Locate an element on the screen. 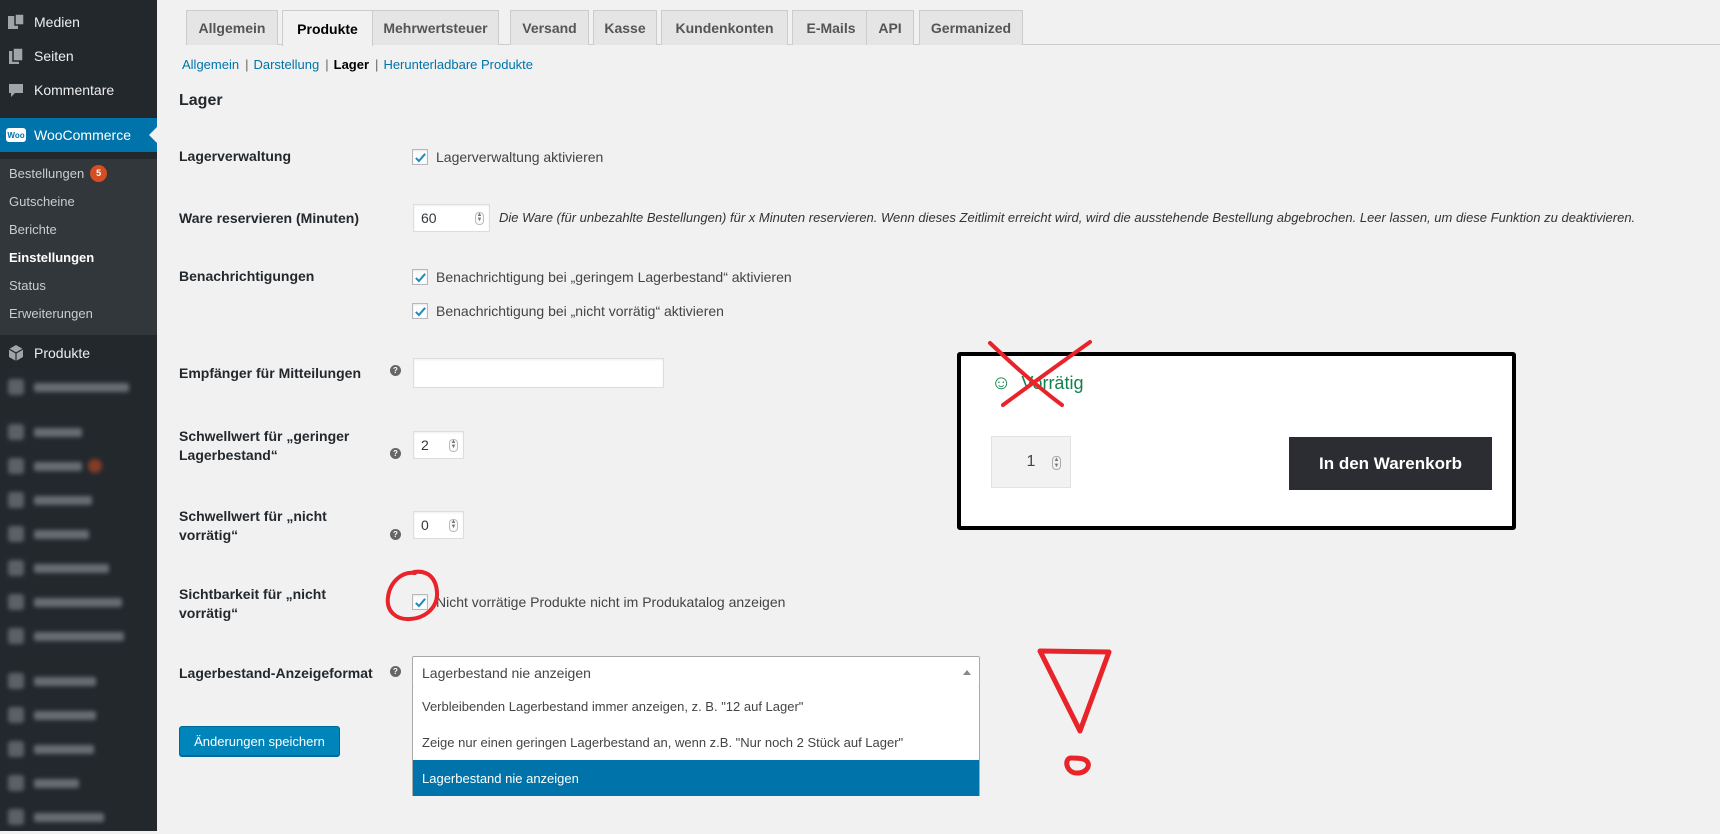 The image size is (1720, 834). submenu-item-extensions: Erweiterungen is located at coordinates (51, 313).